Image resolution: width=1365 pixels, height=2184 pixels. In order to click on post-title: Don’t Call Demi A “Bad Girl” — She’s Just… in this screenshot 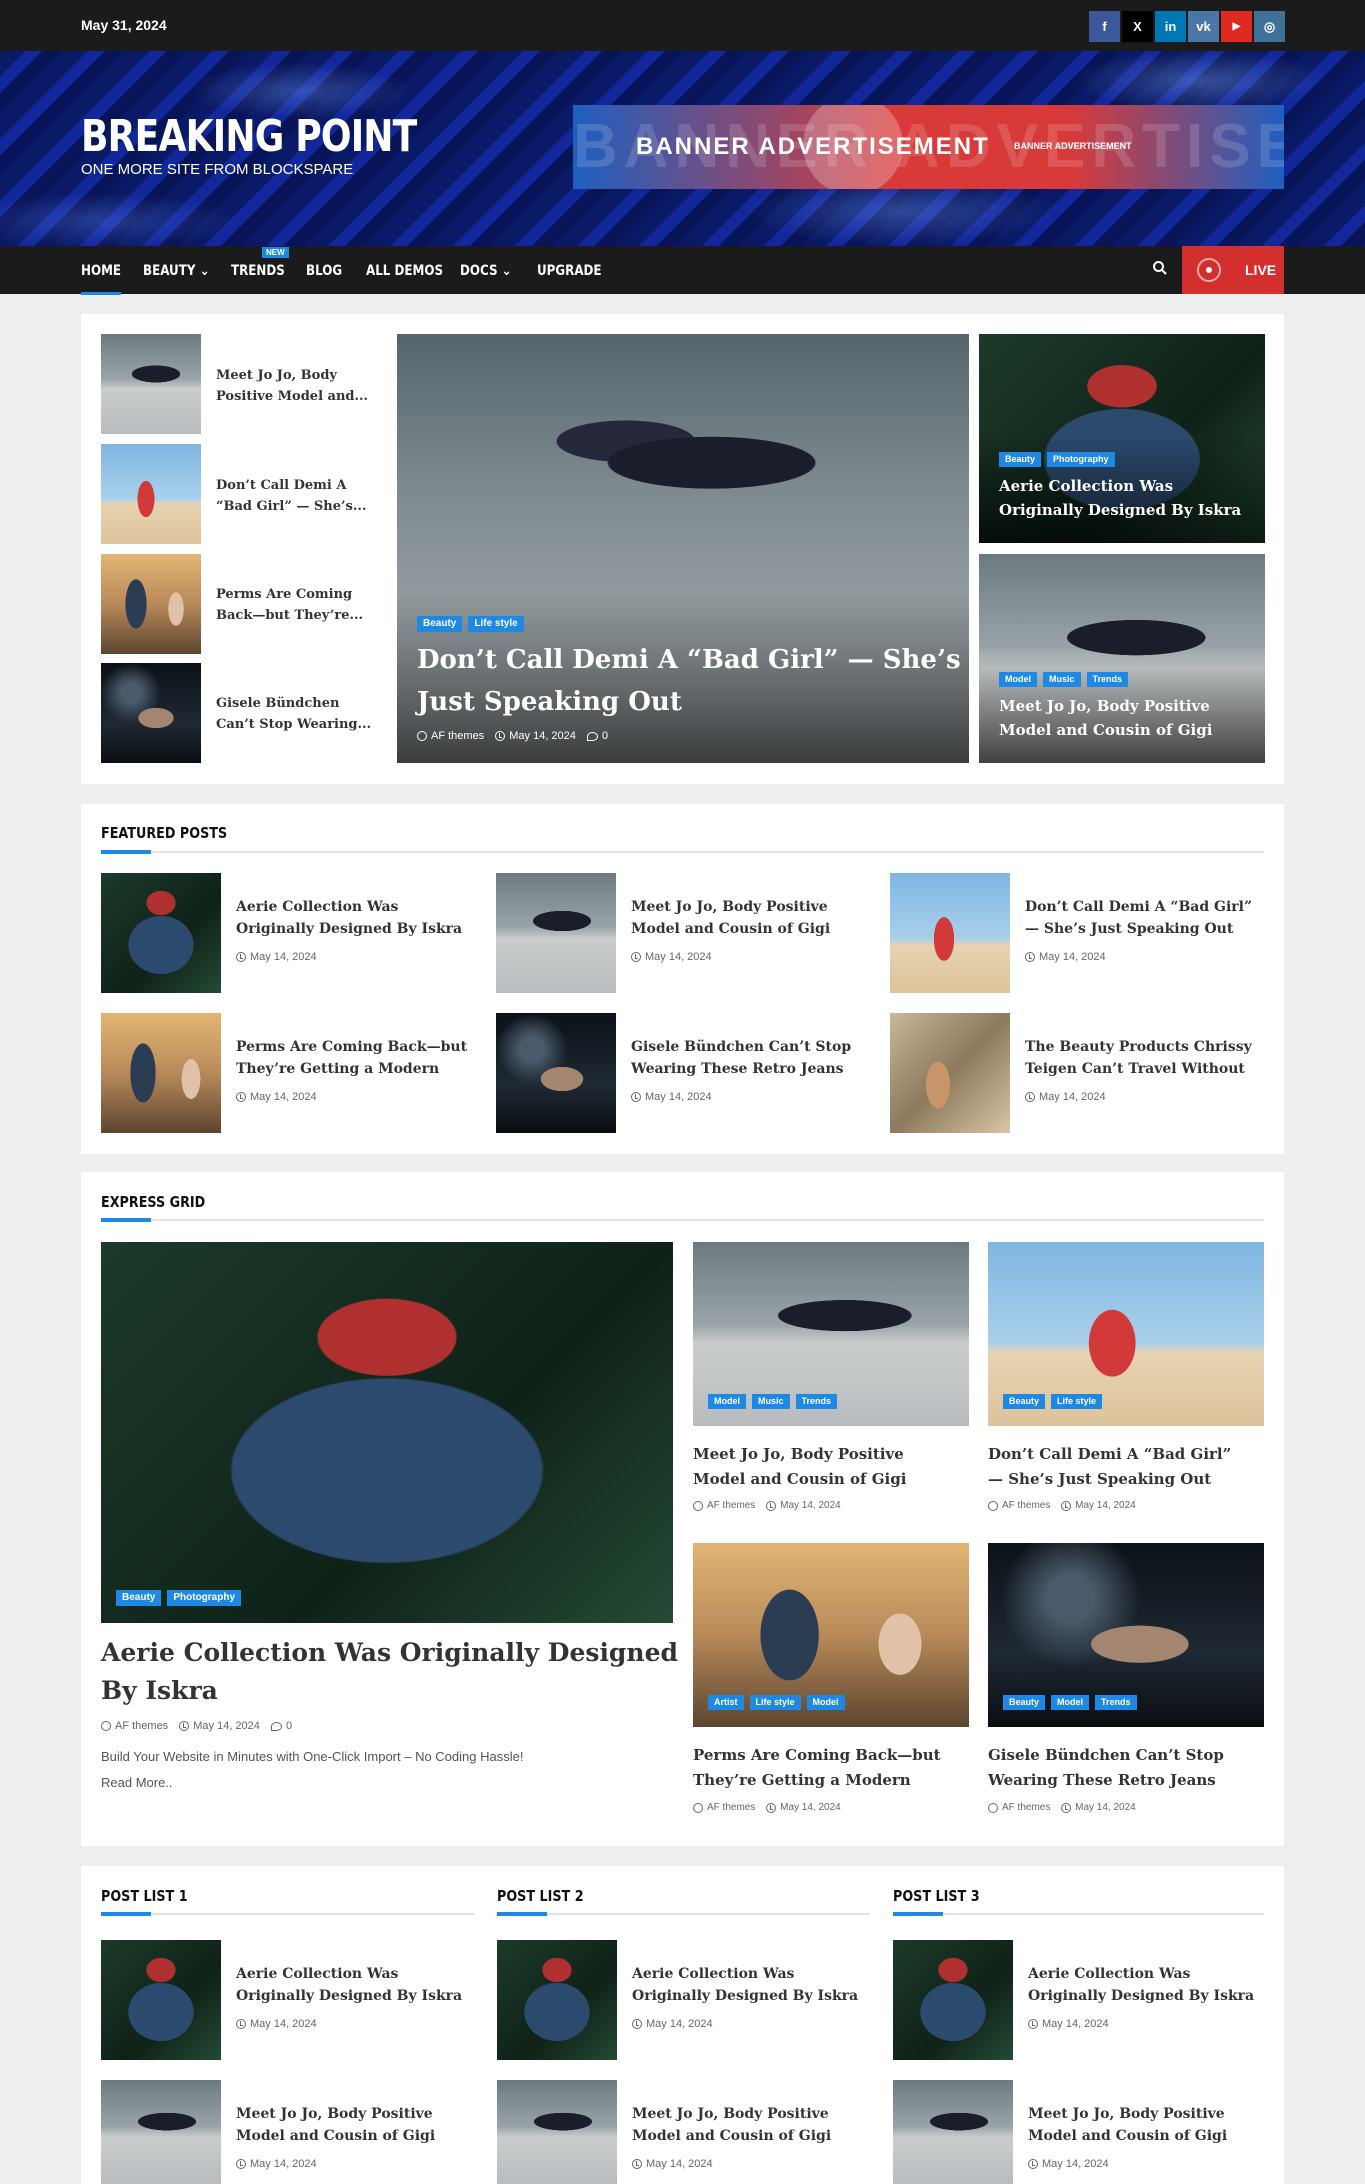, I will do `click(1138, 918)`.